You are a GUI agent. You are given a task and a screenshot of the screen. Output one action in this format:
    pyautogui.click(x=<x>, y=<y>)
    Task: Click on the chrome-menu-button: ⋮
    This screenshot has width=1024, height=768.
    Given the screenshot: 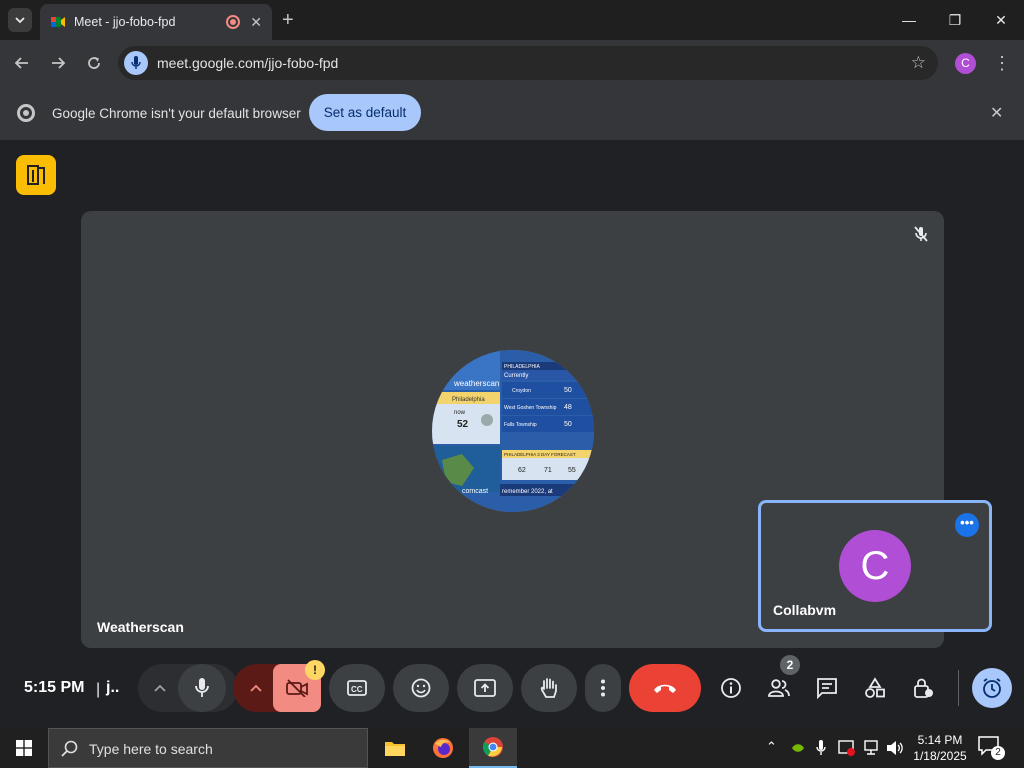 What is the action you would take?
    pyautogui.click(x=1002, y=63)
    